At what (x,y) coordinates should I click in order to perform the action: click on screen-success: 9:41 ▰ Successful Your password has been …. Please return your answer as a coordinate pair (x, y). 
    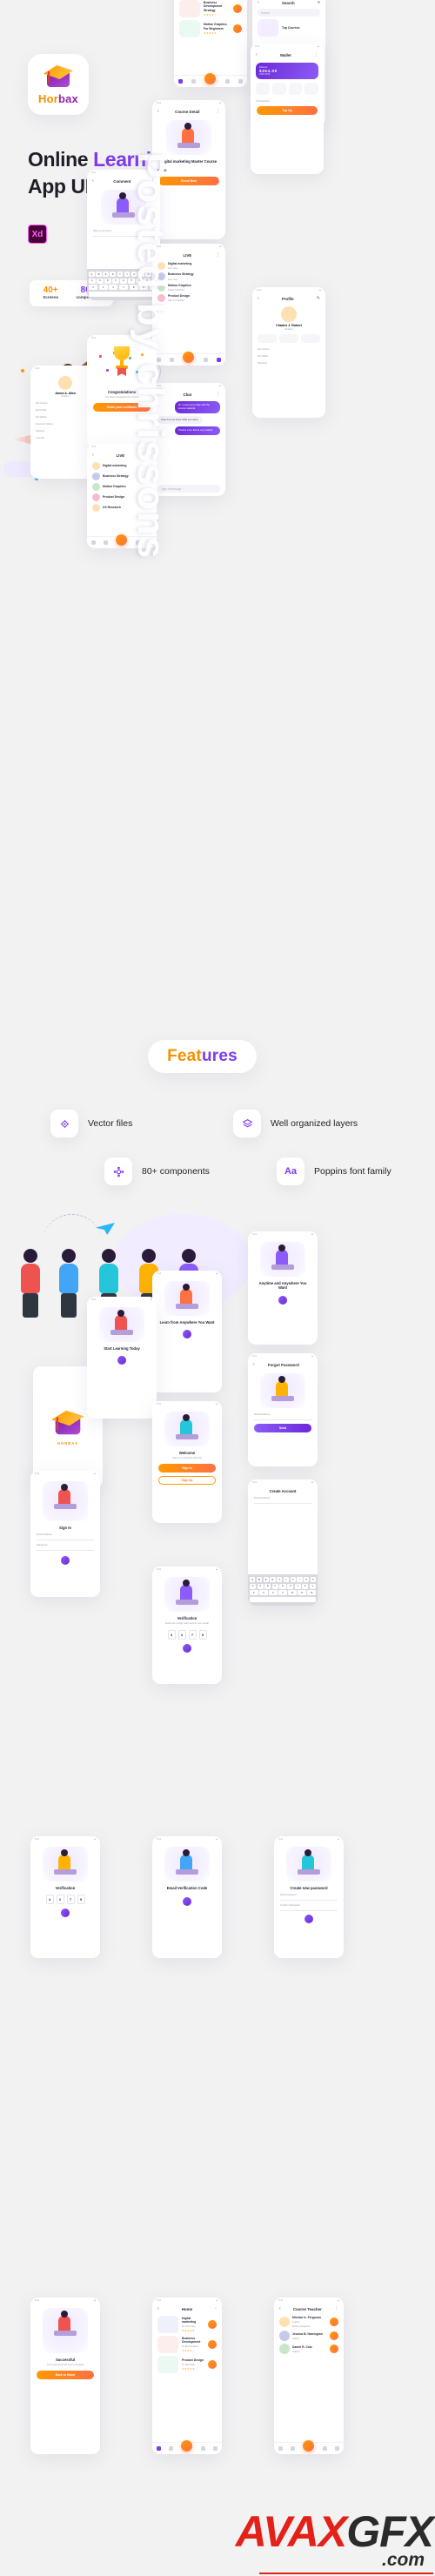
    Looking at the image, I should click on (65, 2376).